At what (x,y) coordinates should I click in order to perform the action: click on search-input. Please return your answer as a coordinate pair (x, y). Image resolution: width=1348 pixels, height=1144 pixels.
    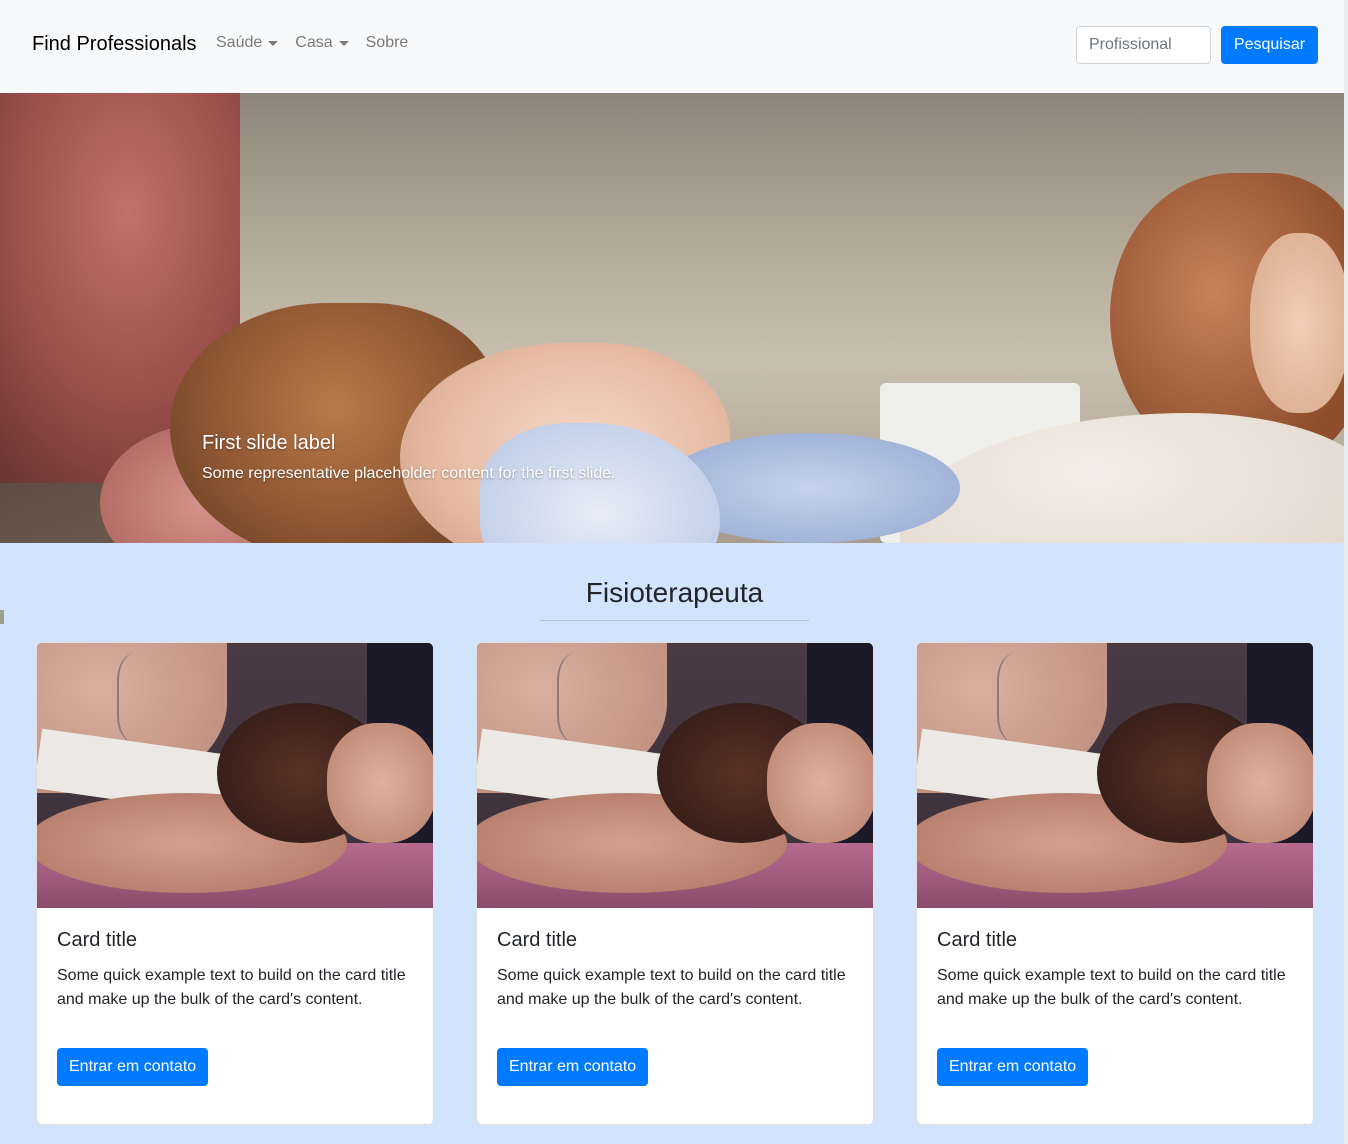
    Looking at the image, I should click on (1143, 45).